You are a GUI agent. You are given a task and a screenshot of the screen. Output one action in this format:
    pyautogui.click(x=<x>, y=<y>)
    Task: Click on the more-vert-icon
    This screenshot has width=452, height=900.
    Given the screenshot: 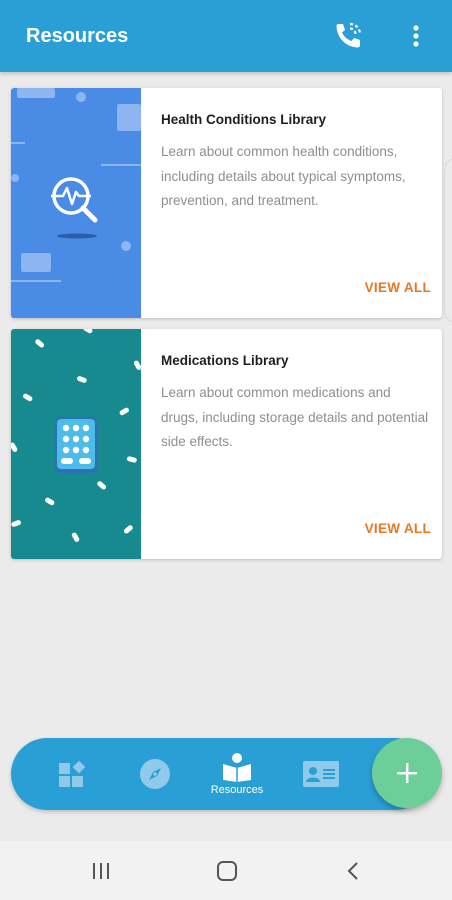 What is the action you would take?
    pyautogui.click(x=416, y=36)
    